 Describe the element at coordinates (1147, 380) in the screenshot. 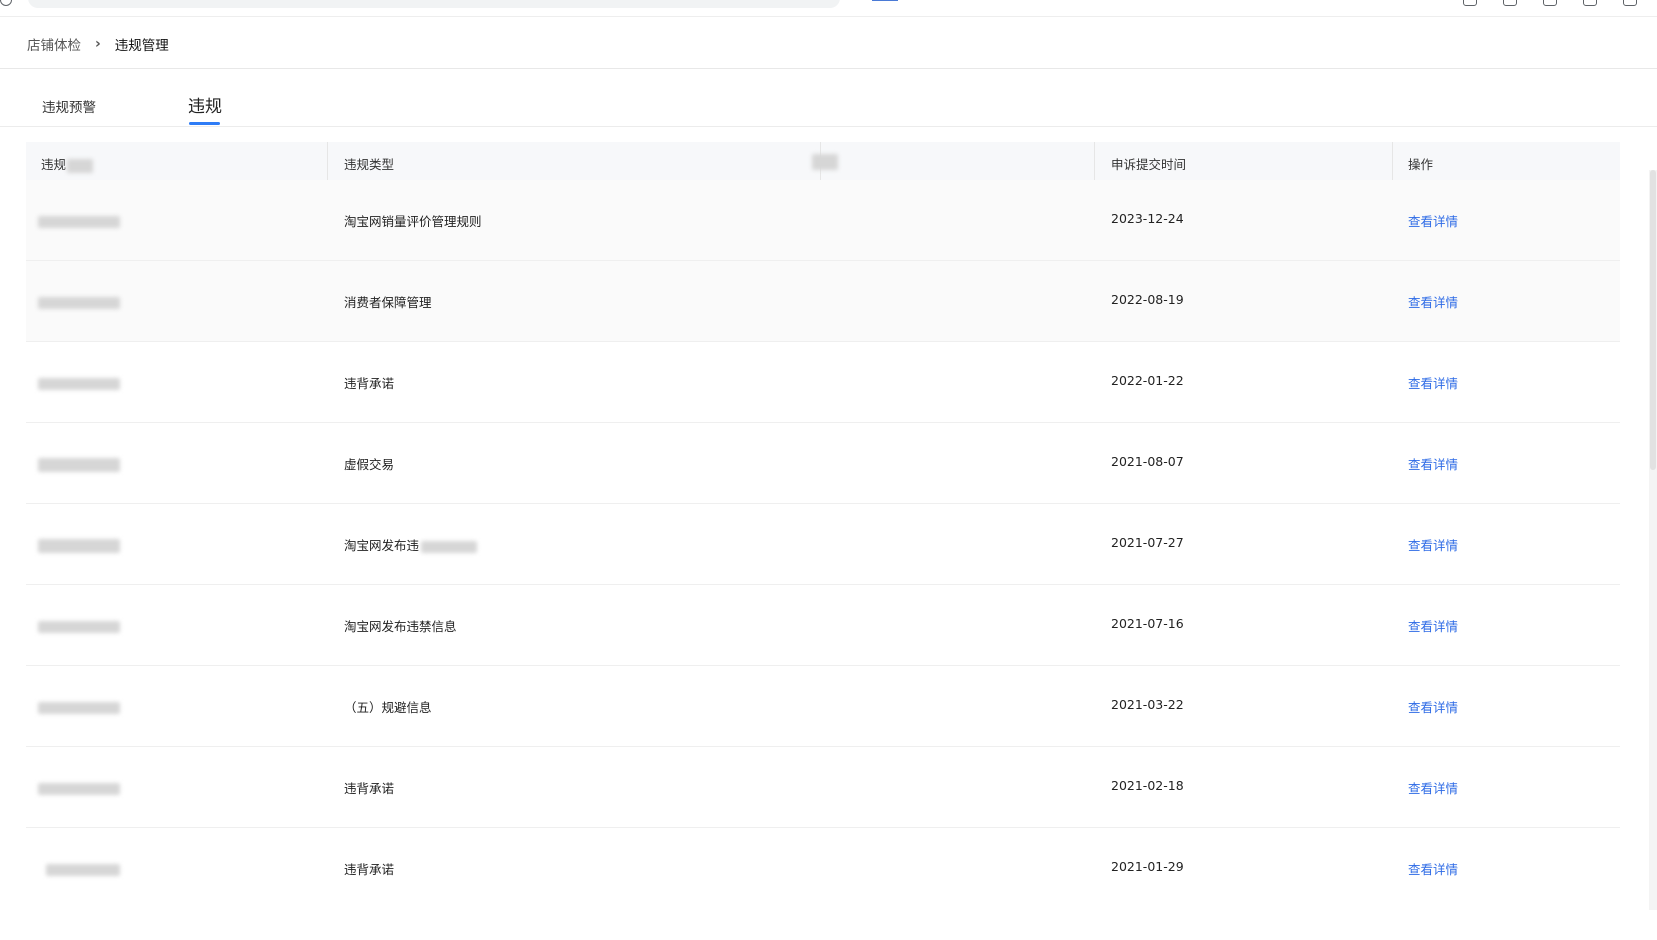

I see `appeal-date: 2022-01-22` at that location.